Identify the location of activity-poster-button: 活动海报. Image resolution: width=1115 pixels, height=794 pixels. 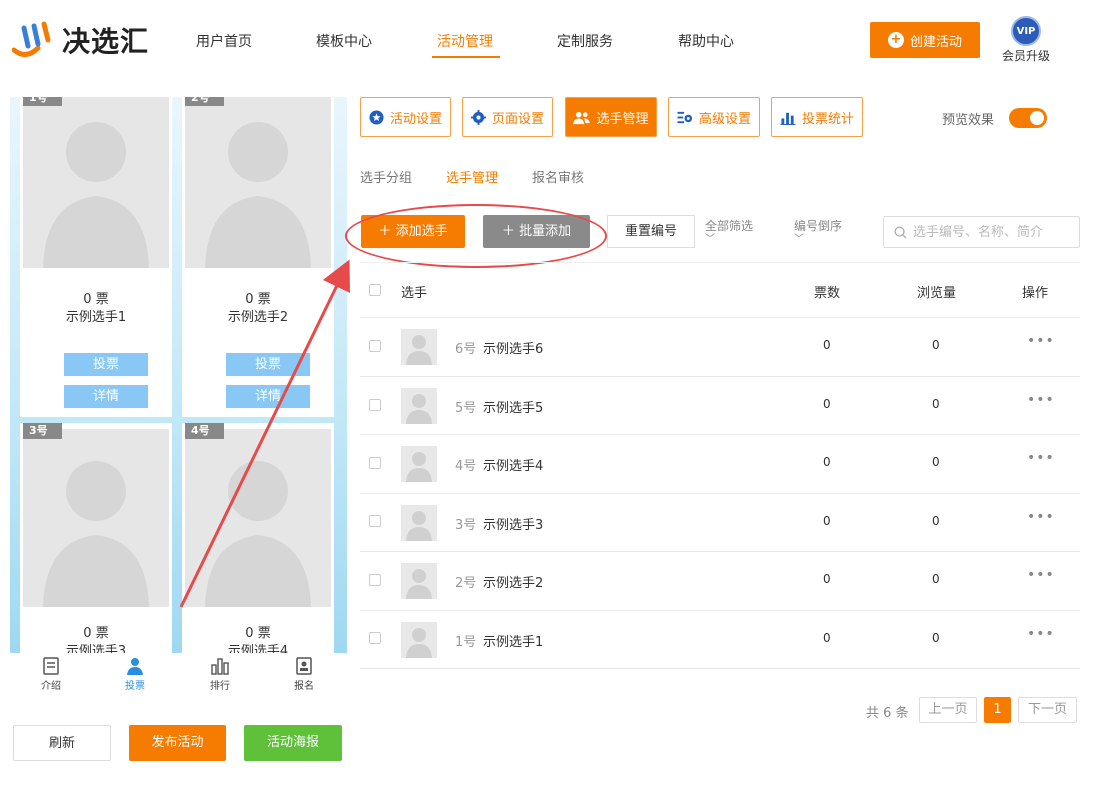
(293, 743).